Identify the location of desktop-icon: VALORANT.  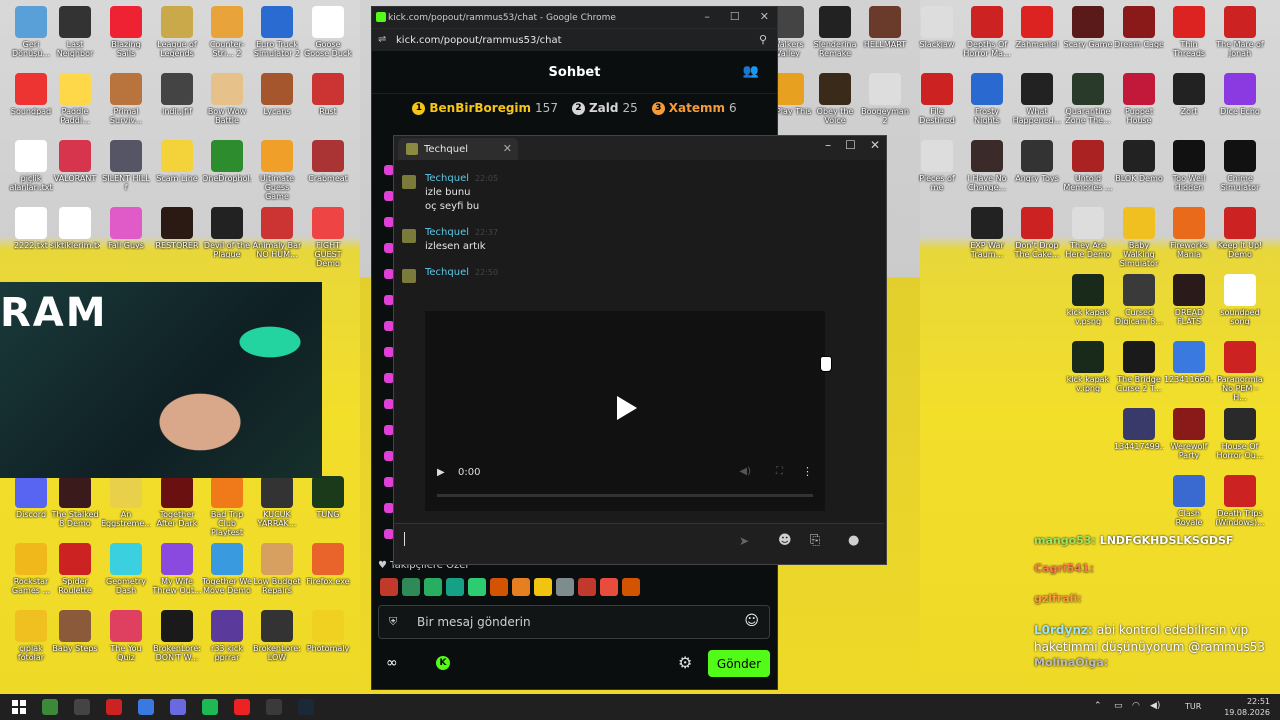
(75, 161).